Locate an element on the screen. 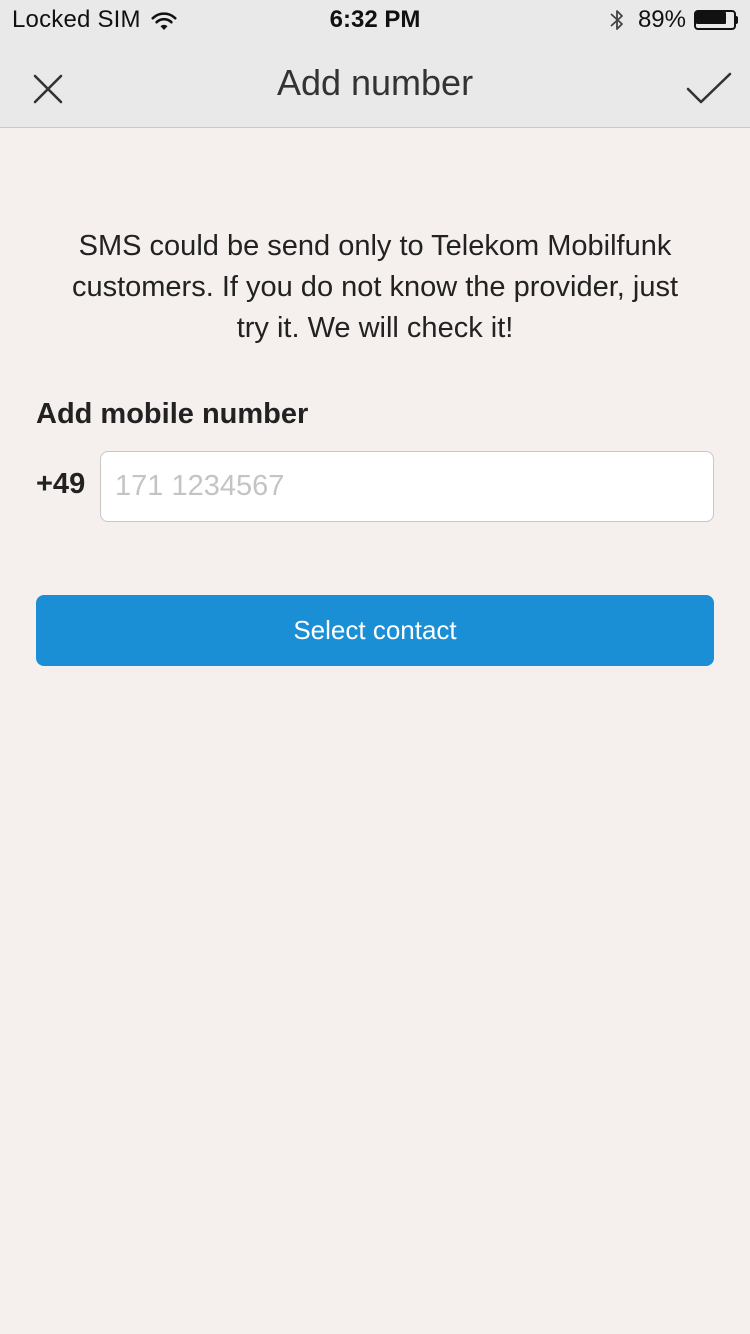 Image resolution: width=750 pixels, height=1334 pixels. status-right: 89% is located at coordinates (673, 20).